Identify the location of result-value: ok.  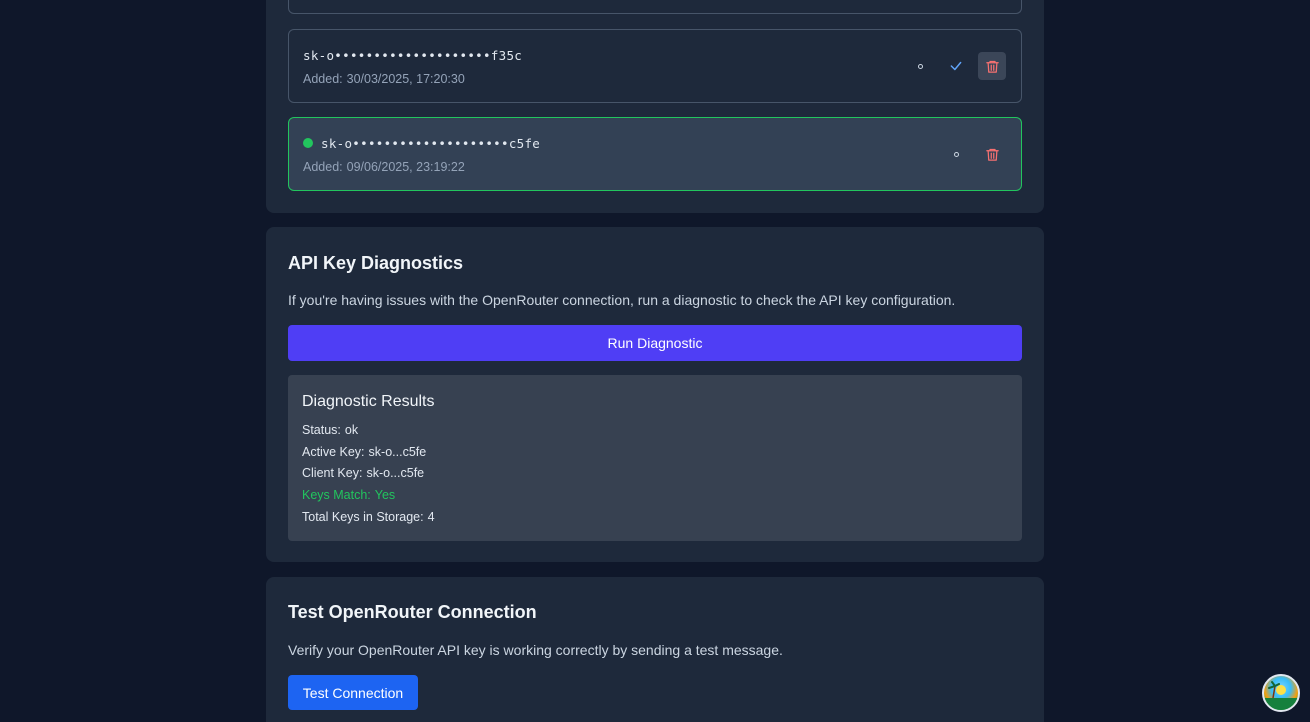
(351, 430).